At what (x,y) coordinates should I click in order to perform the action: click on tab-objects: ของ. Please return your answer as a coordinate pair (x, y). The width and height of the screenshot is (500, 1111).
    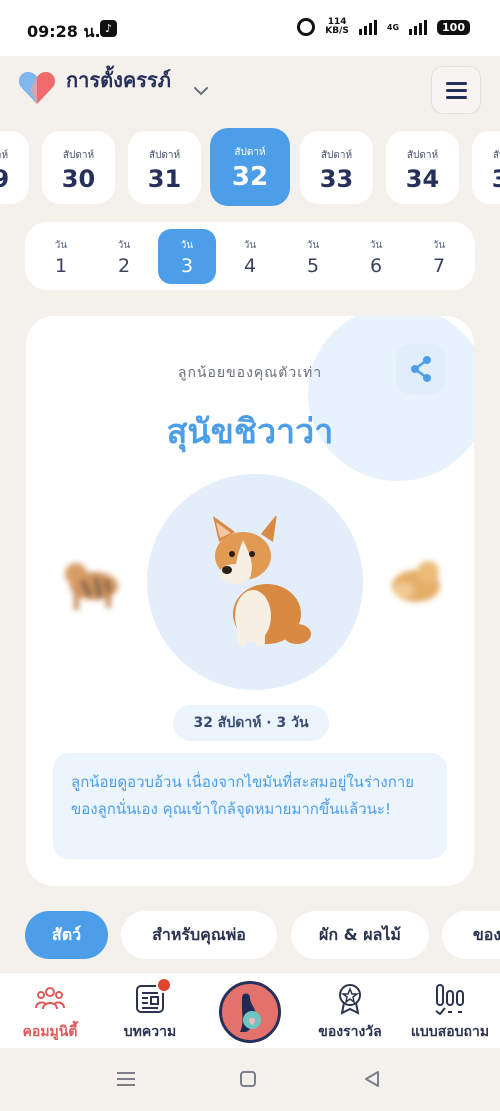
    Looking at the image, I should click on (471, 935).